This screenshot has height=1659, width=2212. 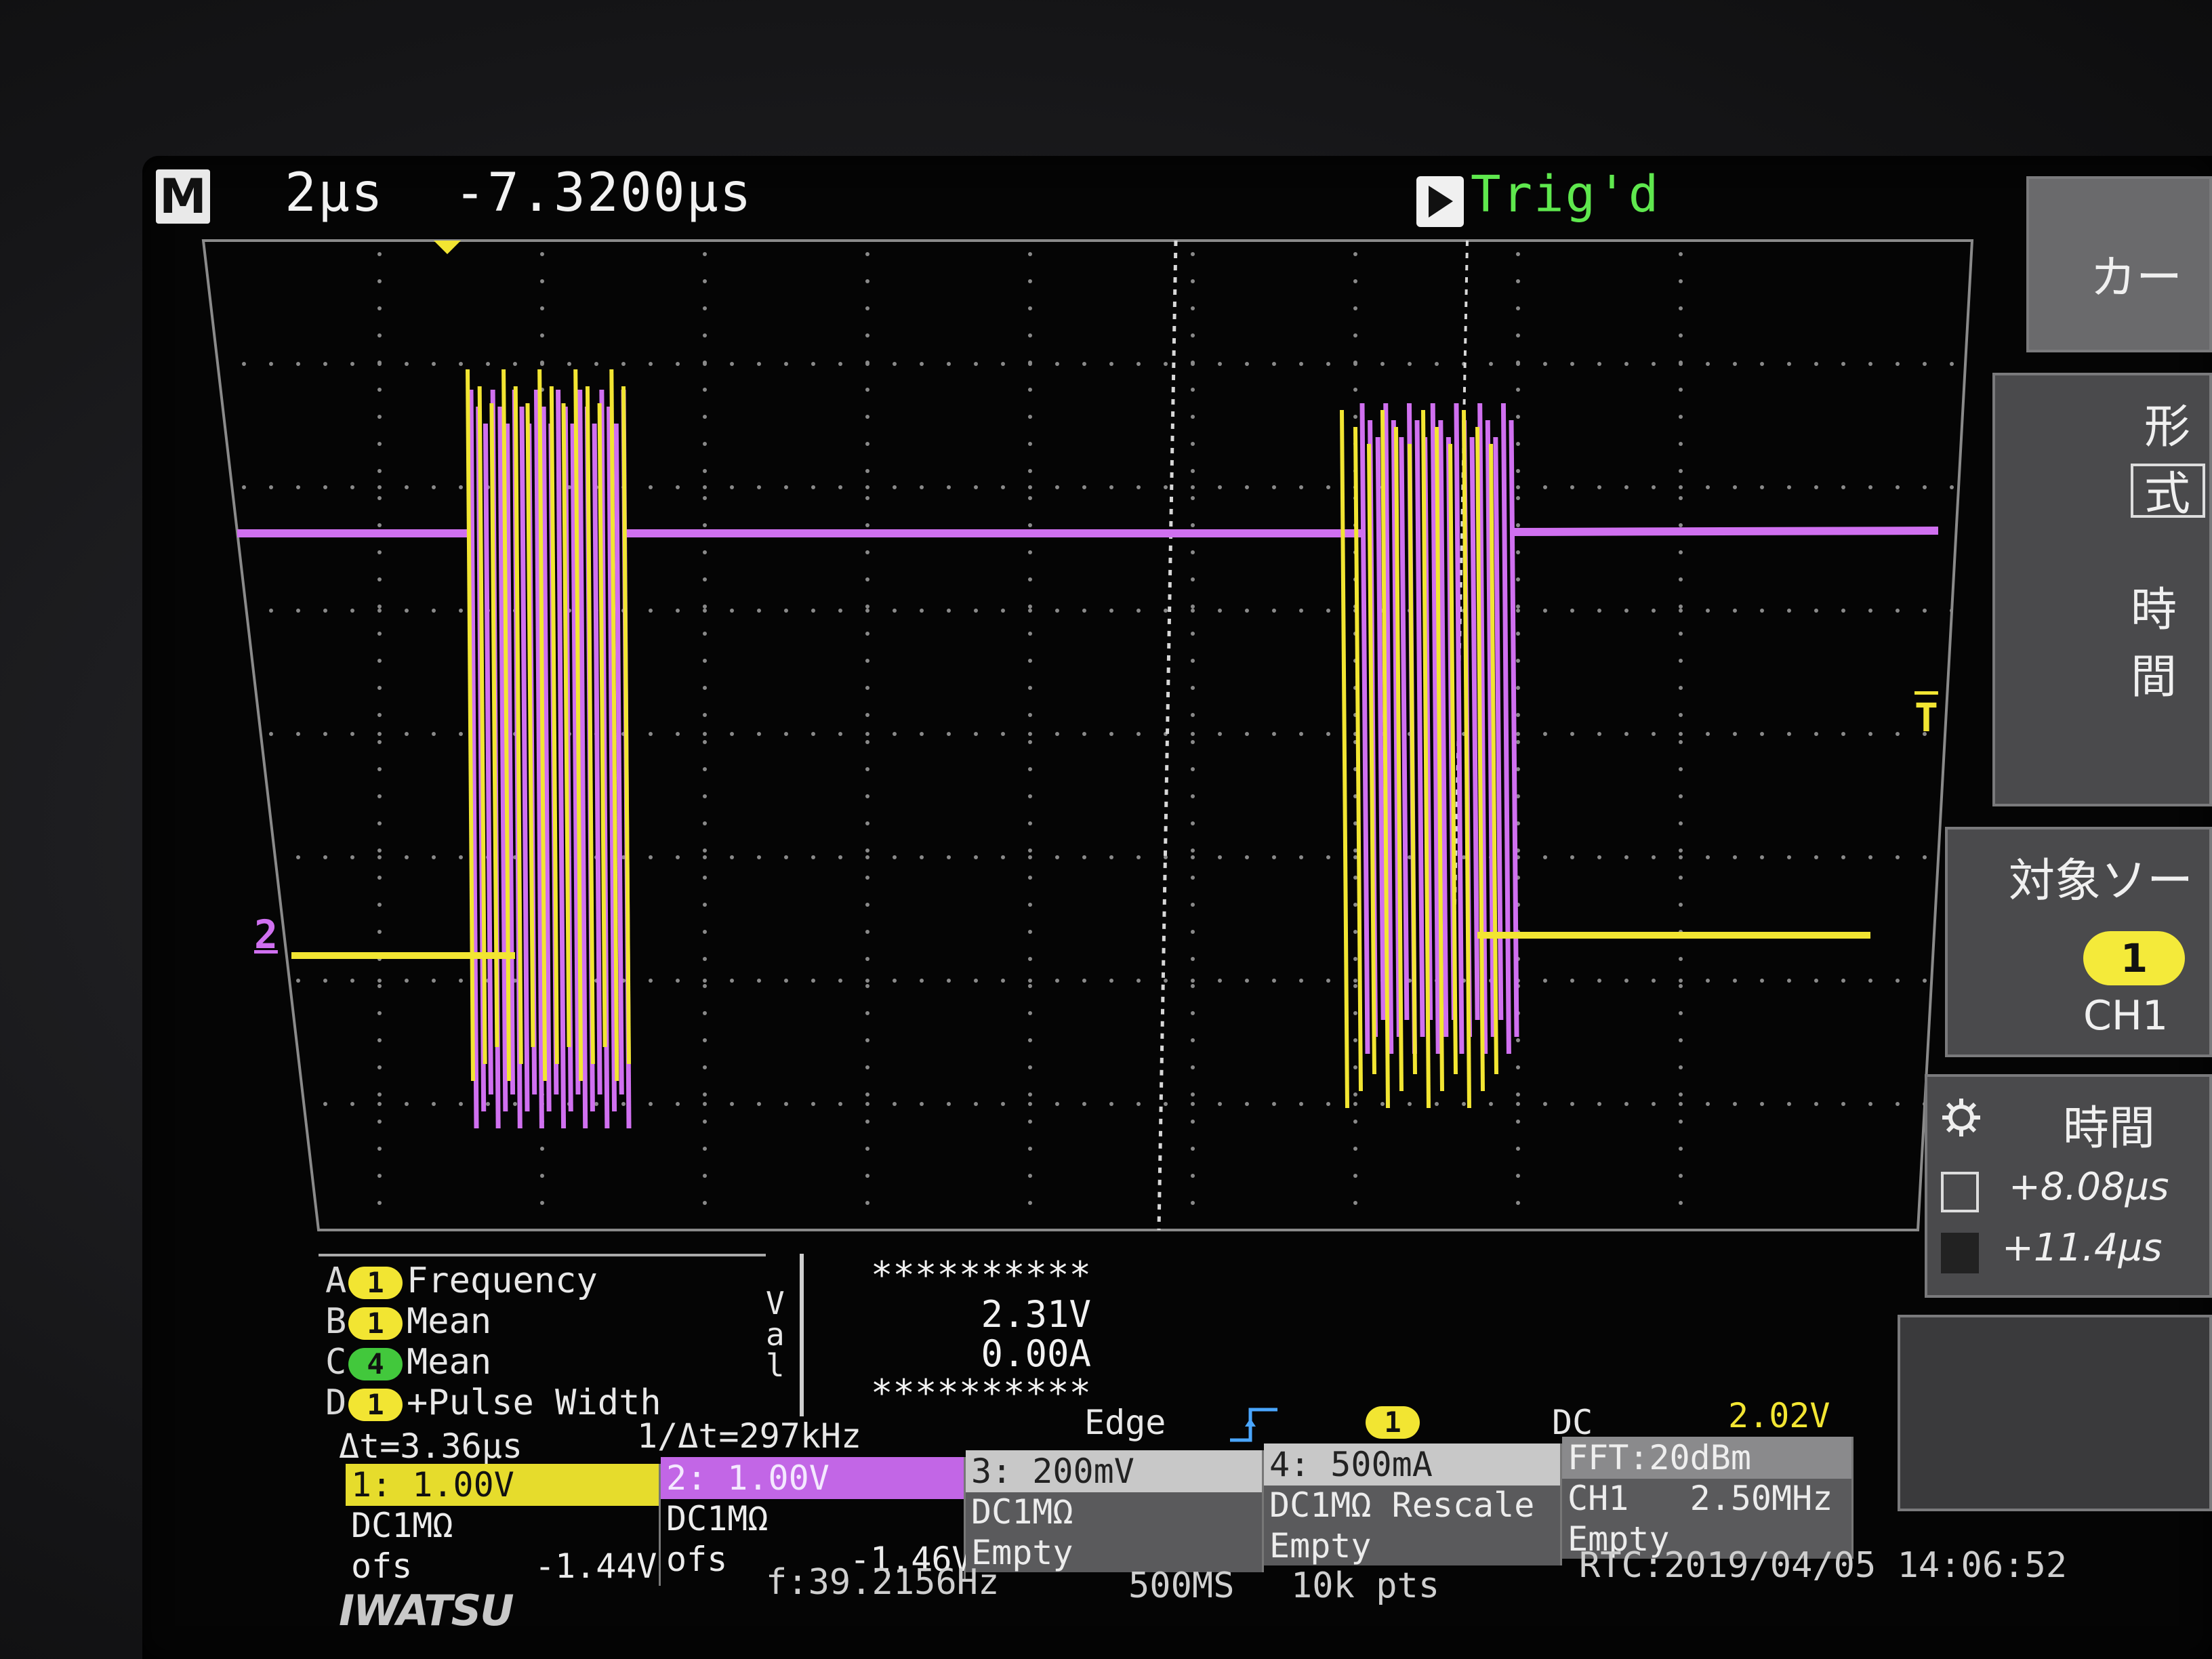 I want to click on measurement-value-b: 2.31V, so click(x=1036, y=1314).